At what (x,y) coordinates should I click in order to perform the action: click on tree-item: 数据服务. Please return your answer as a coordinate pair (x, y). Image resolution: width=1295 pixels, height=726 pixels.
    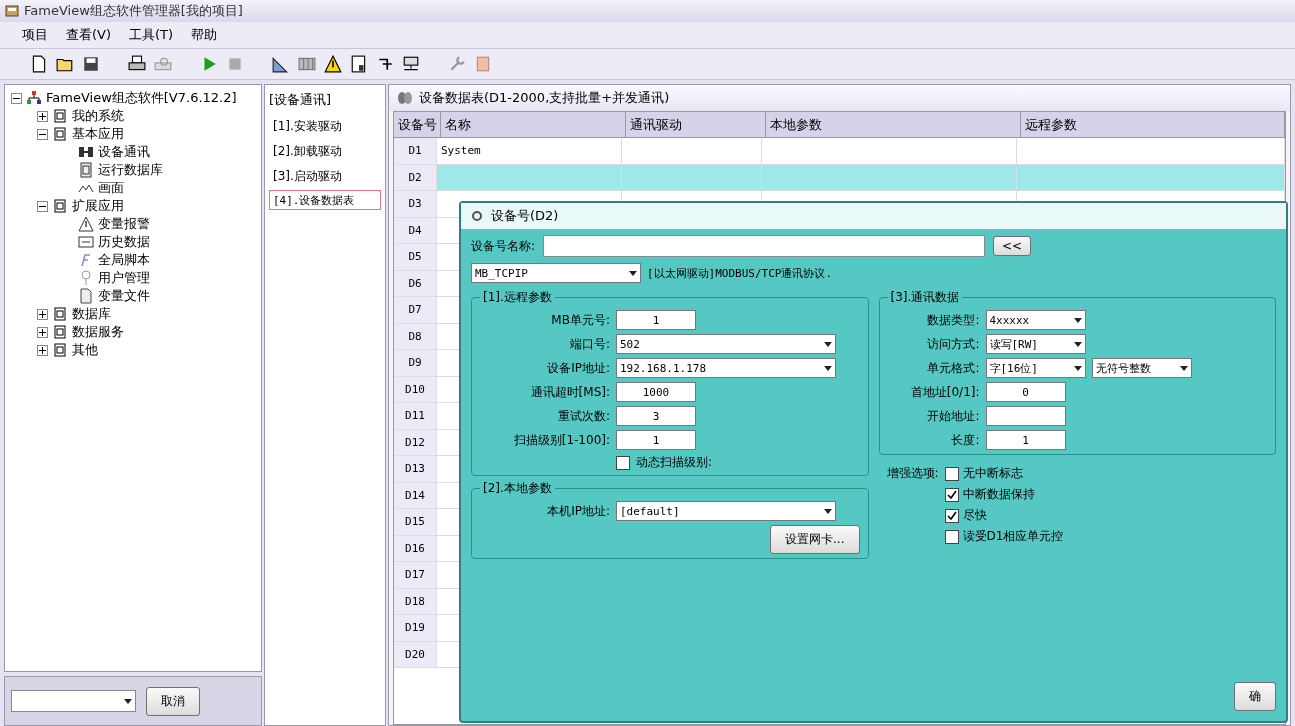
    Looking at the image, I should click on (98, 332).